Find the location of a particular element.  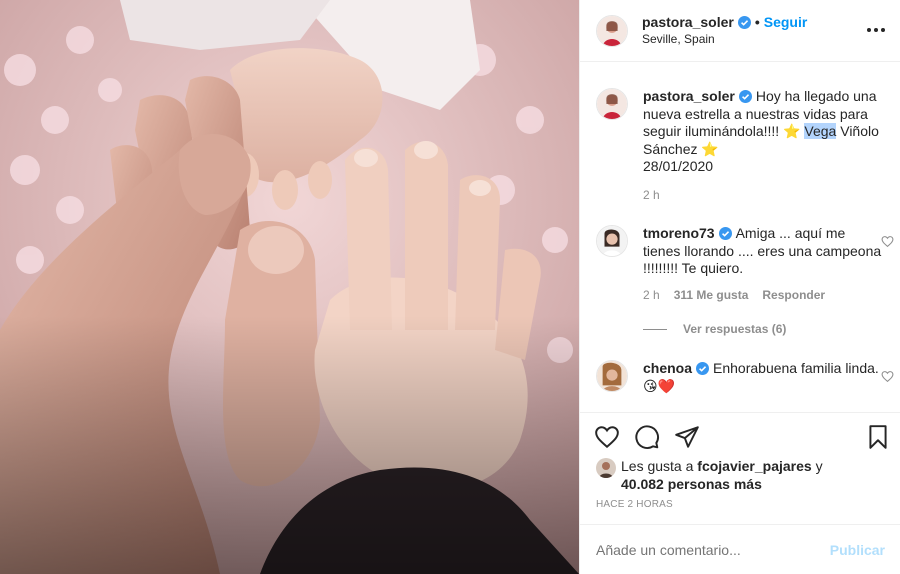

liker-avatar is located at coordinates (606, 468).